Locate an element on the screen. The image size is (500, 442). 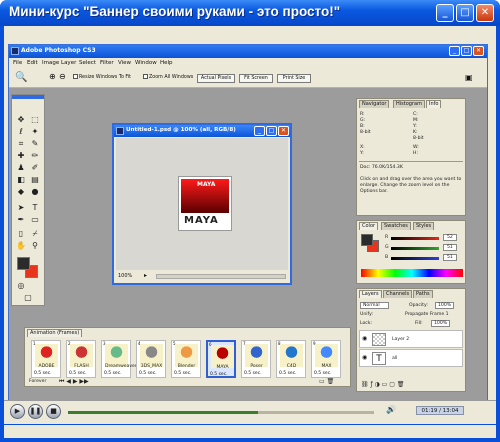
screen-mode-icon: ▢ is located at coordinates (28, 298).